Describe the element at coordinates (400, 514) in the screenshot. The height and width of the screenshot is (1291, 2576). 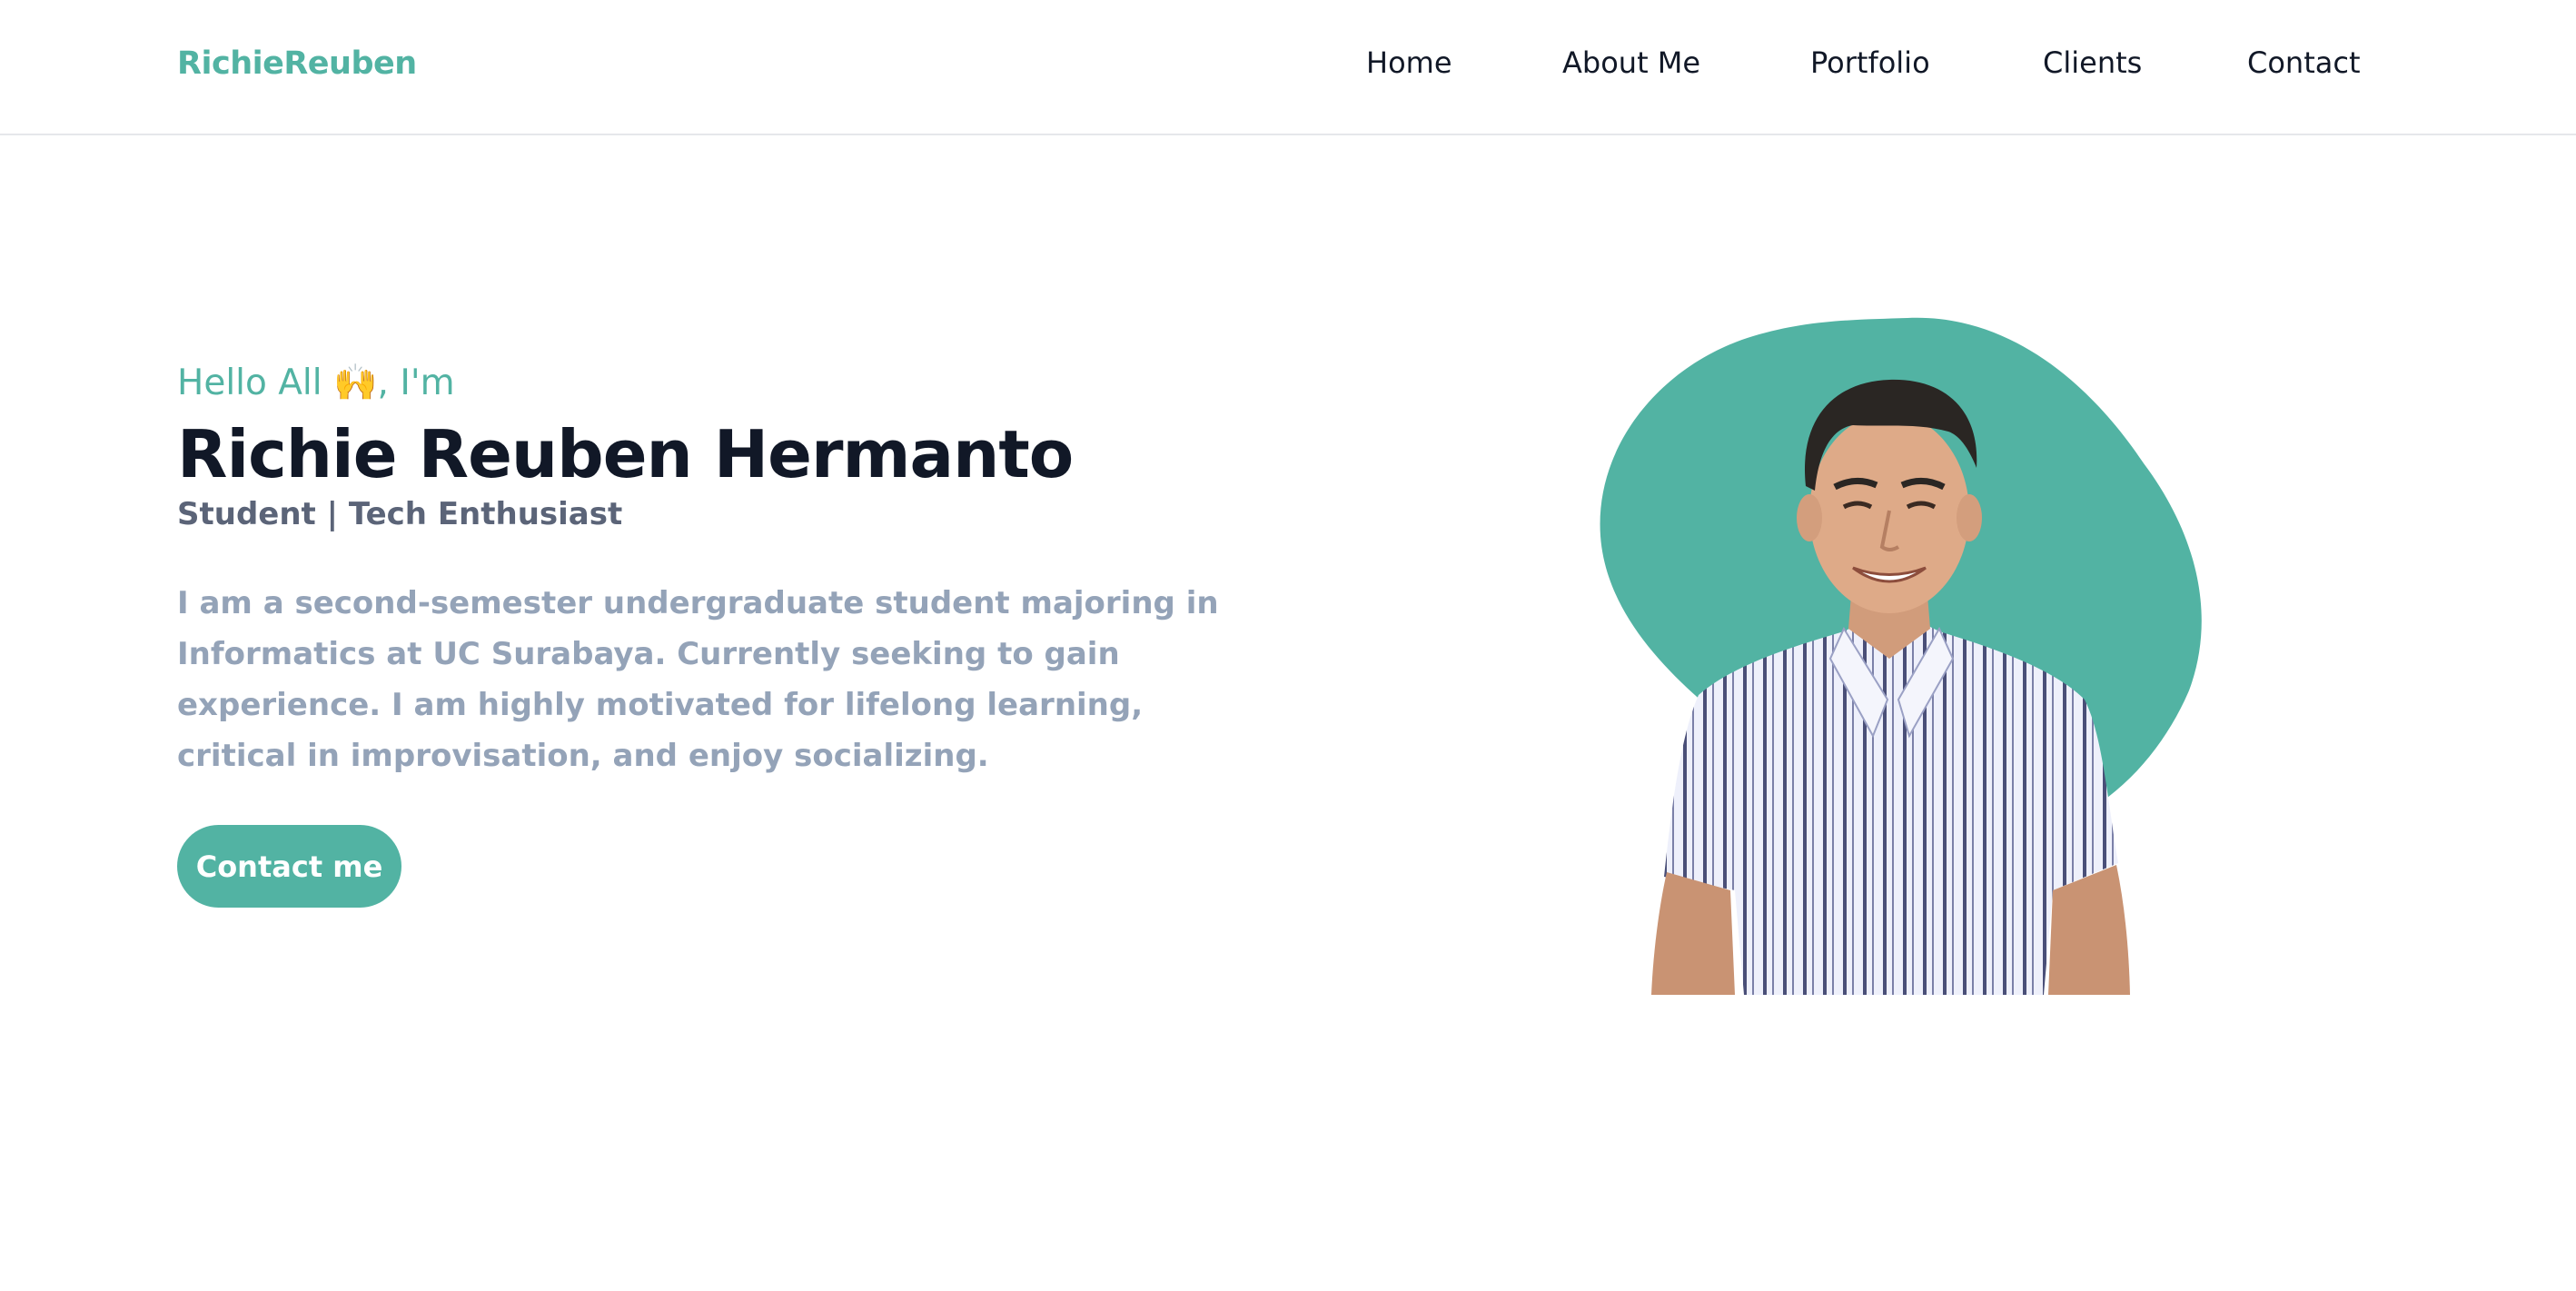
I see `hero-subtitle: Student | Tech Enthusiast` at that location.